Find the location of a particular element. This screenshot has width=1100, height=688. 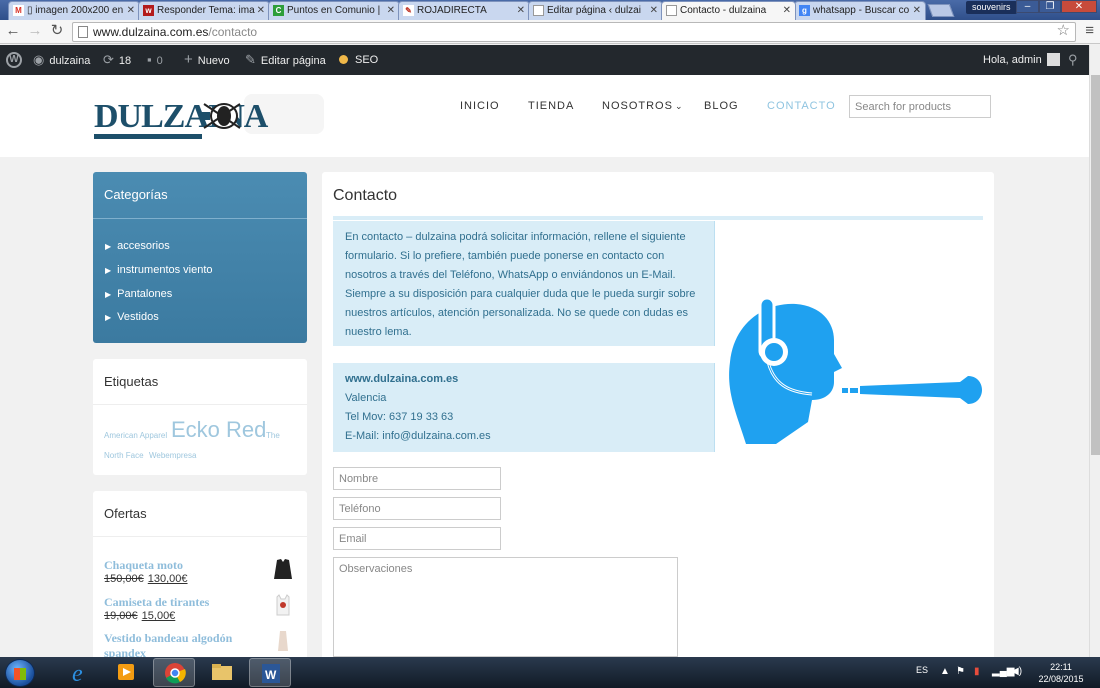

browser-tab: Editar página ‹ dulzai ✕ is located at coordinates (595, 10).